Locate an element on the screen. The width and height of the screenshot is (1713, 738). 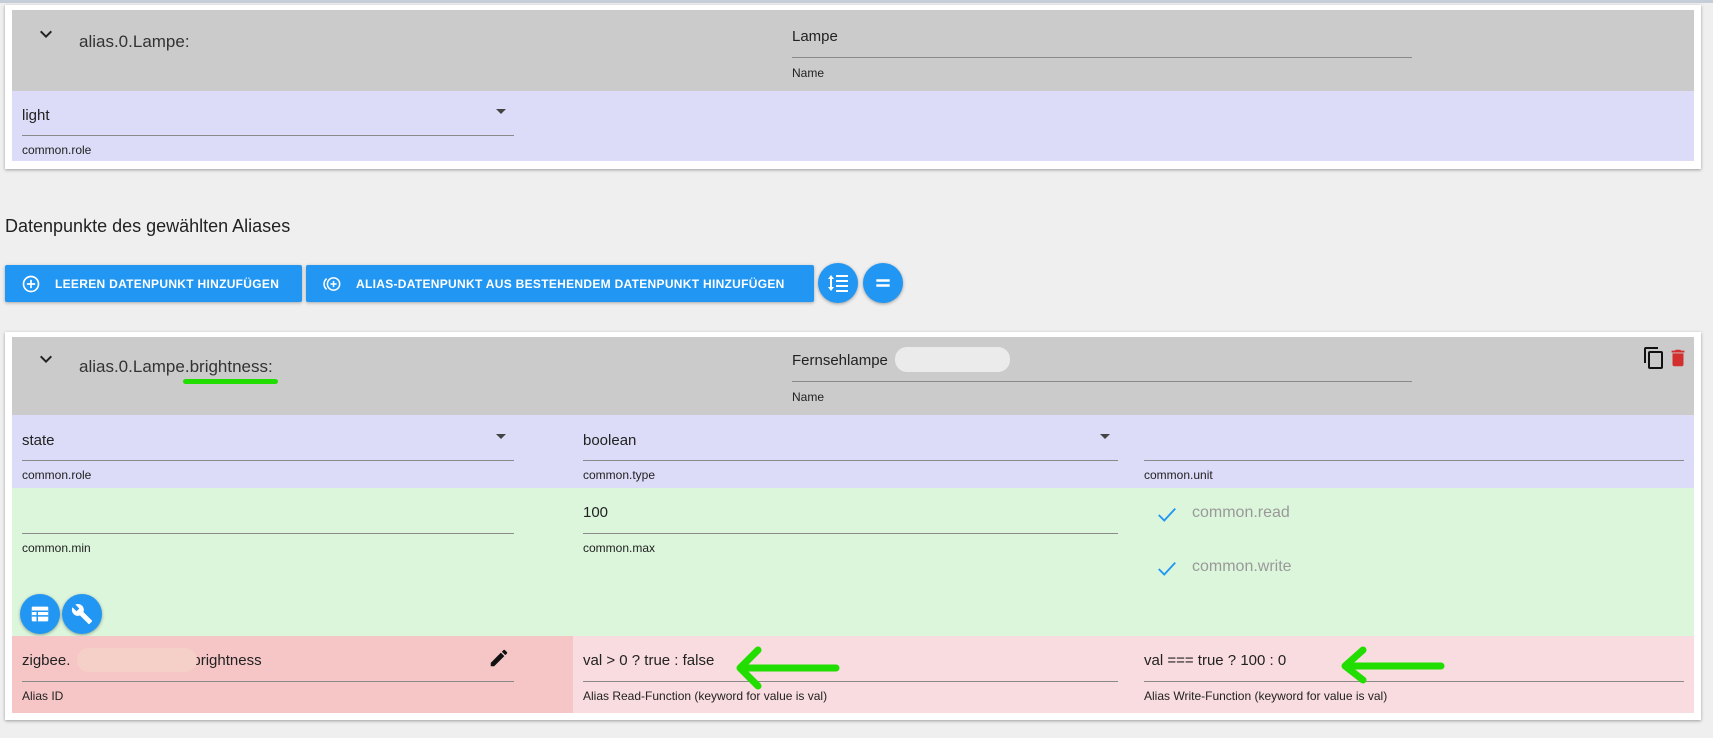
datapoint-unit-label: common.unit is located at coordinates (1178, 475).